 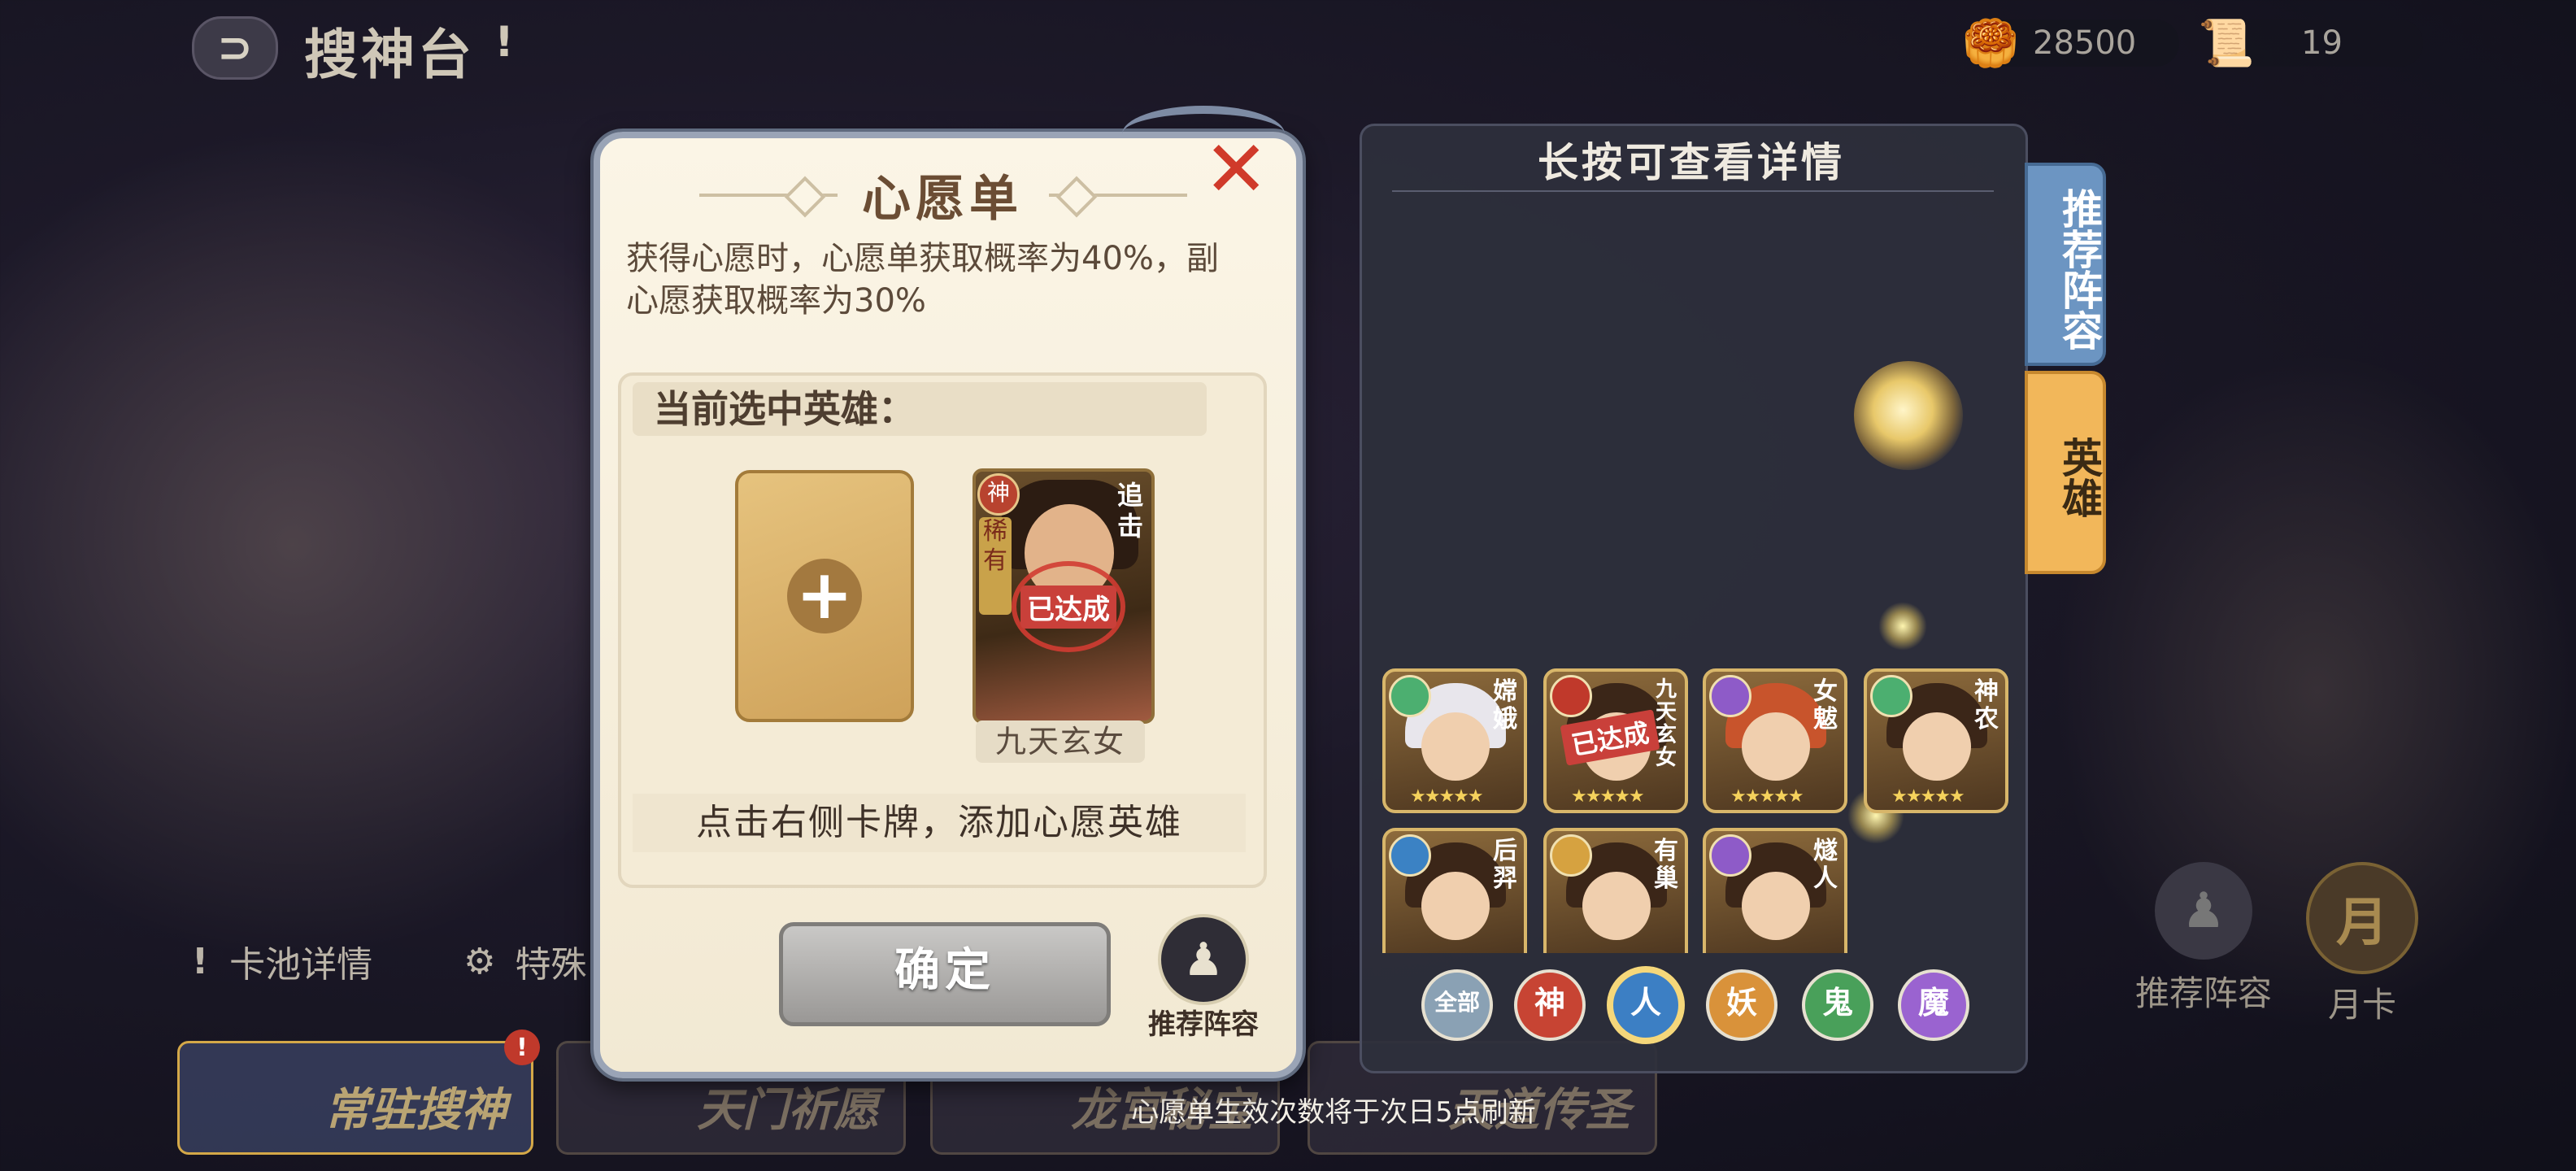 I want to click on recommend-lineup-button: ♟ 推荐阵容, so click(x=2203, y=939).